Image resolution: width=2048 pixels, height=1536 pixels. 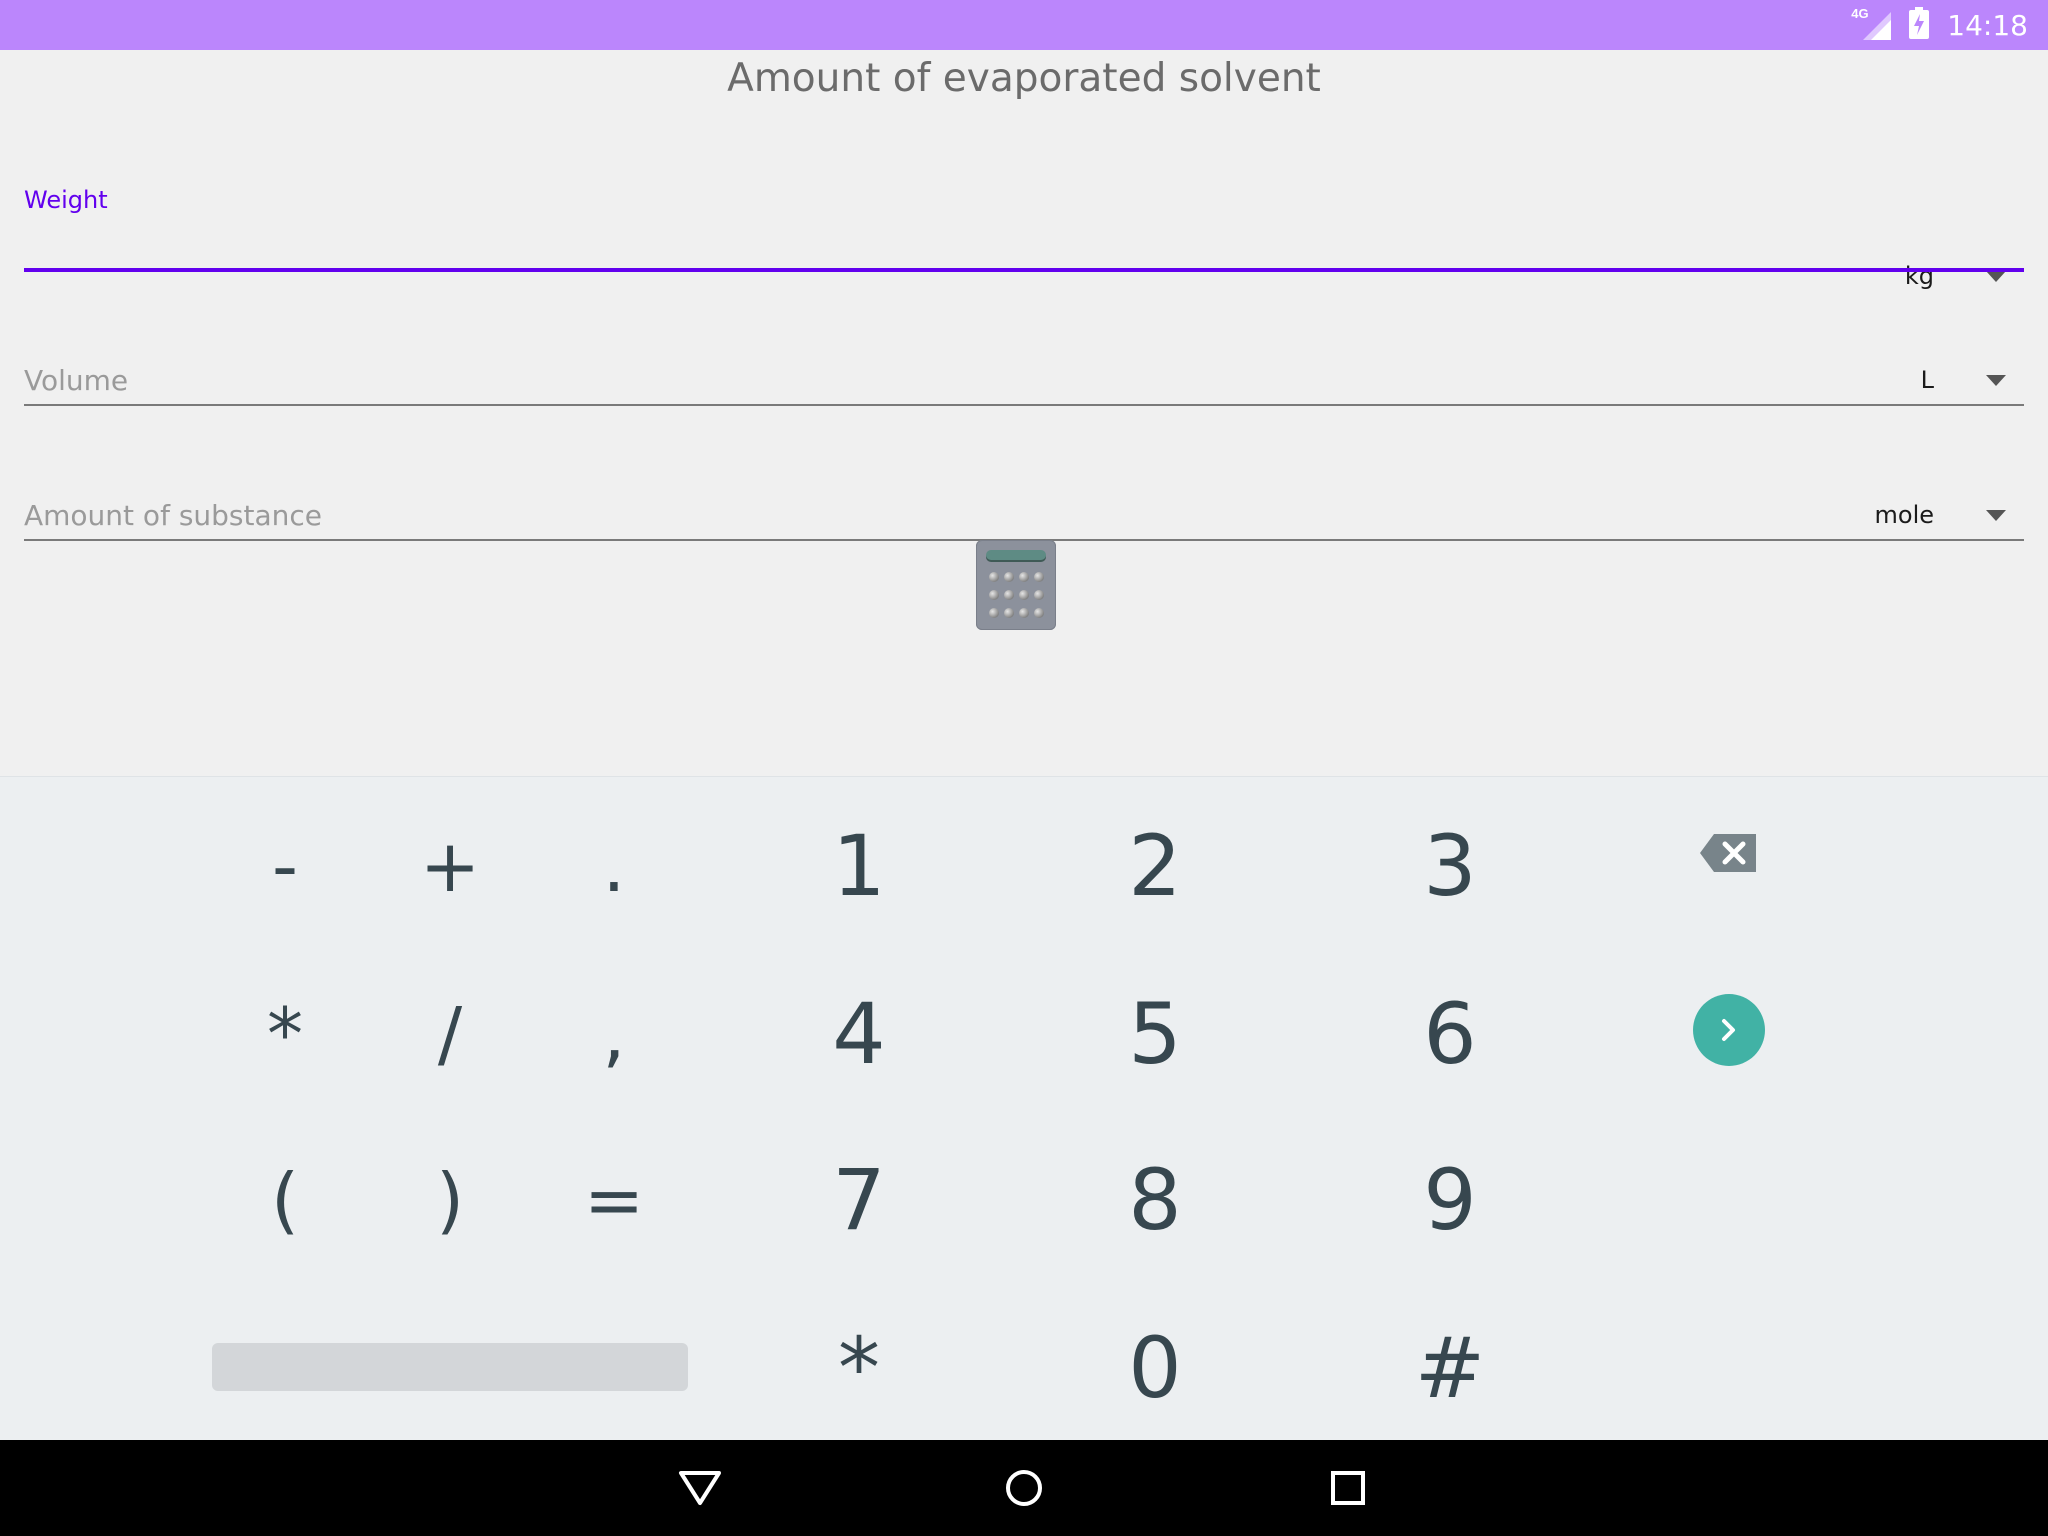 I want to click on weight-label: Weight, so click(x=66, y=200).